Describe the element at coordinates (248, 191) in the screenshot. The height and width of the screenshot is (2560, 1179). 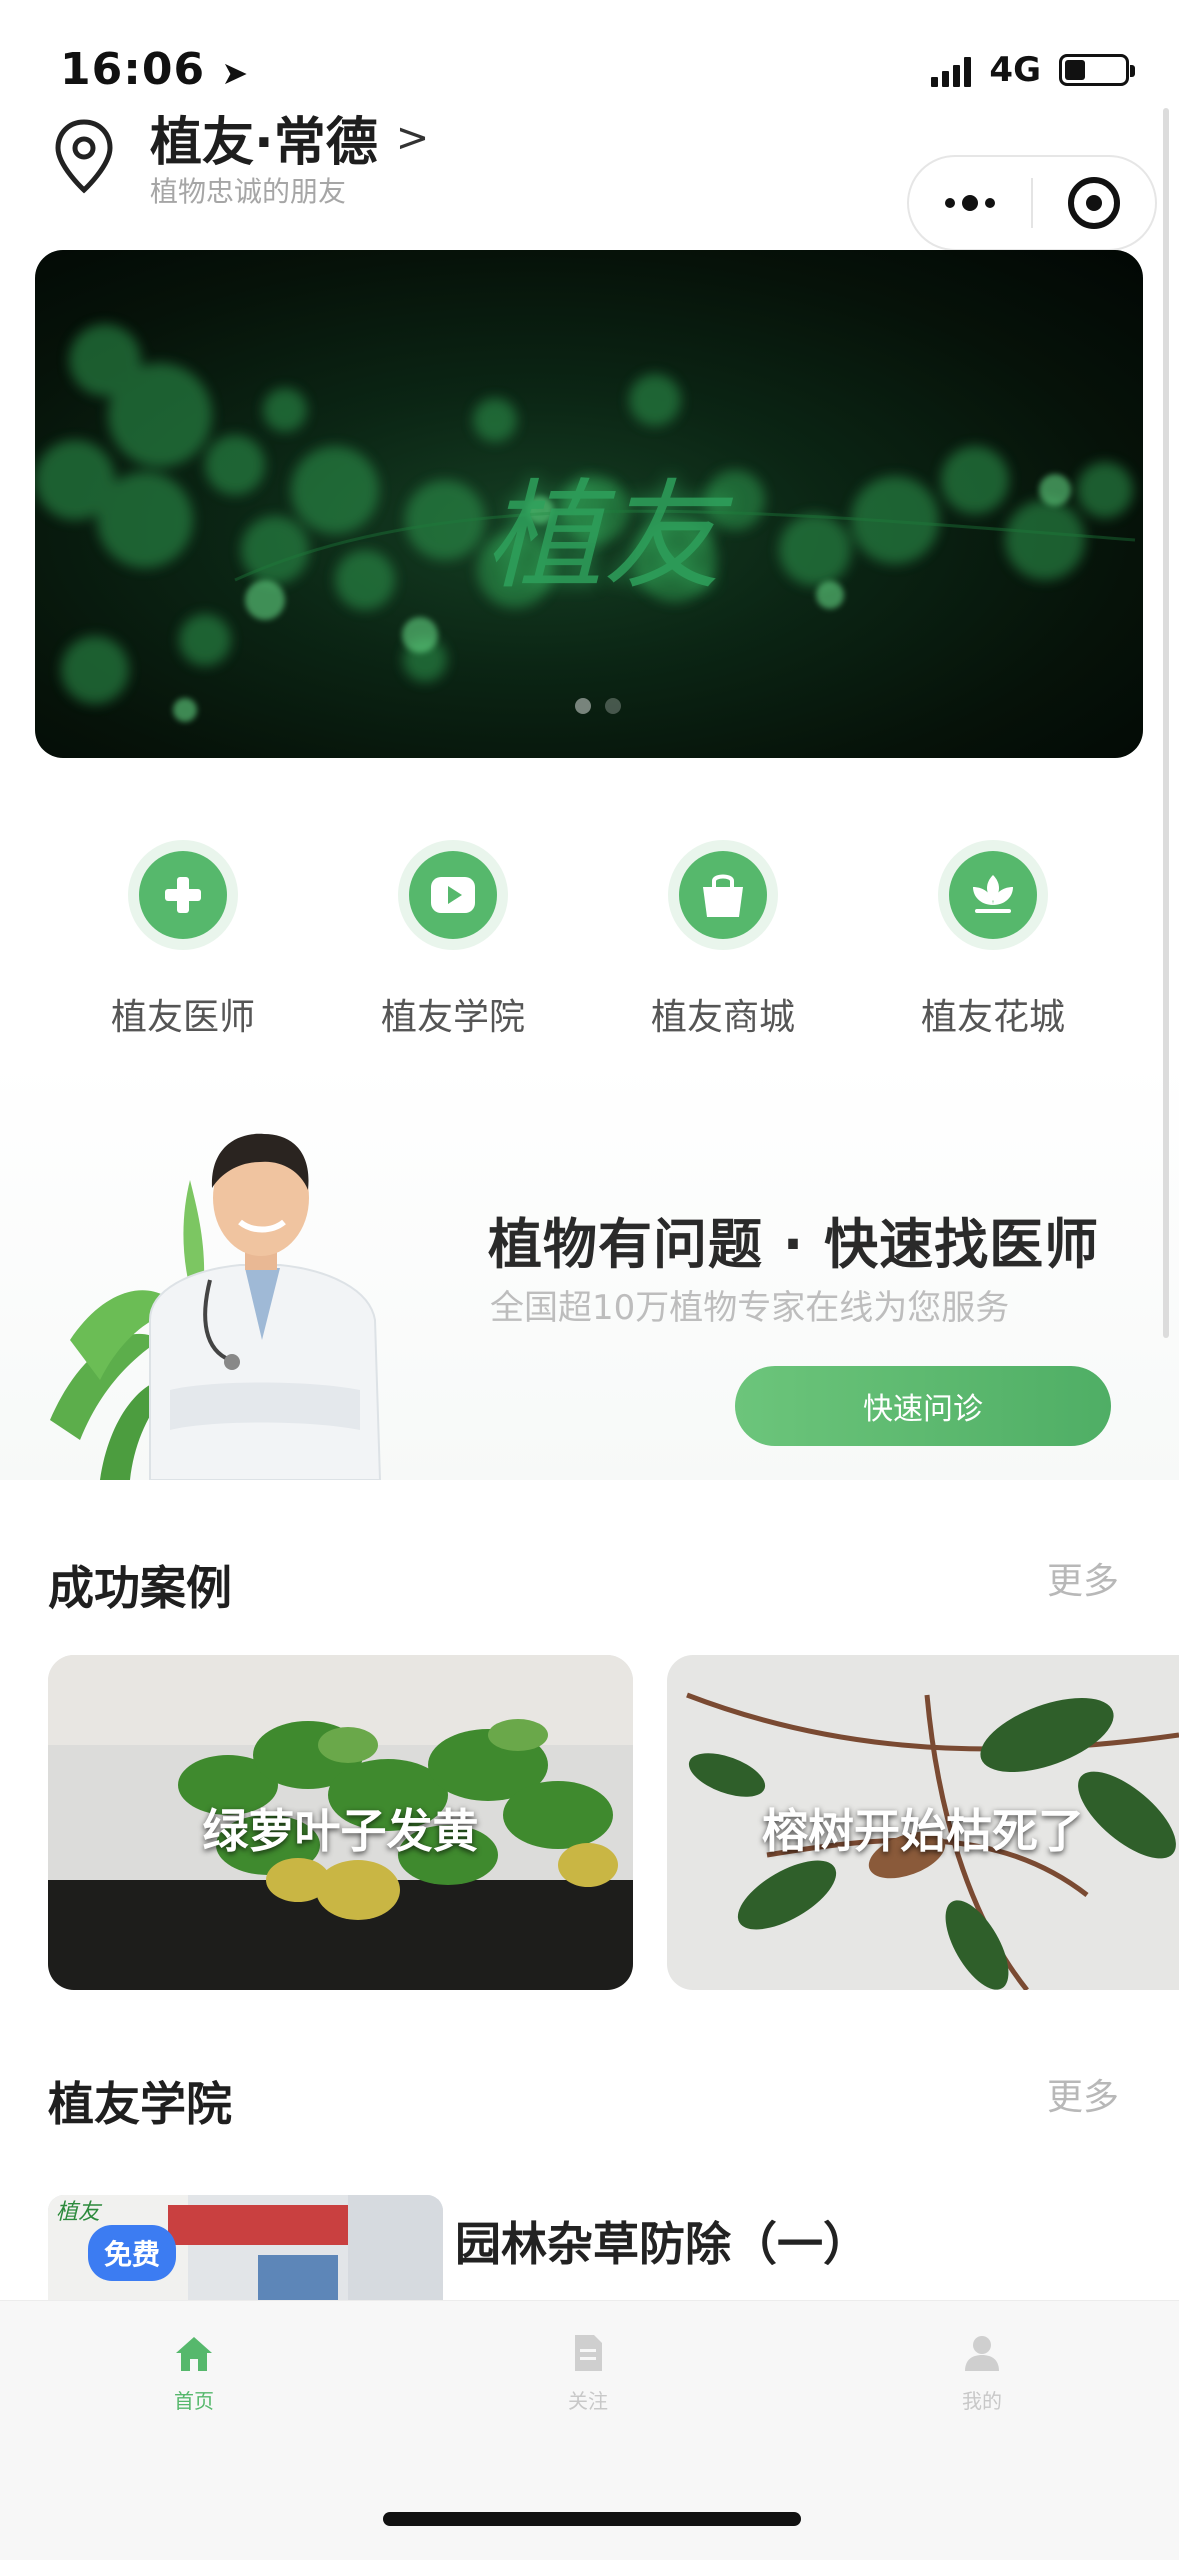
I see `app-subtitle: 植物忠诚的朋友` at that location.